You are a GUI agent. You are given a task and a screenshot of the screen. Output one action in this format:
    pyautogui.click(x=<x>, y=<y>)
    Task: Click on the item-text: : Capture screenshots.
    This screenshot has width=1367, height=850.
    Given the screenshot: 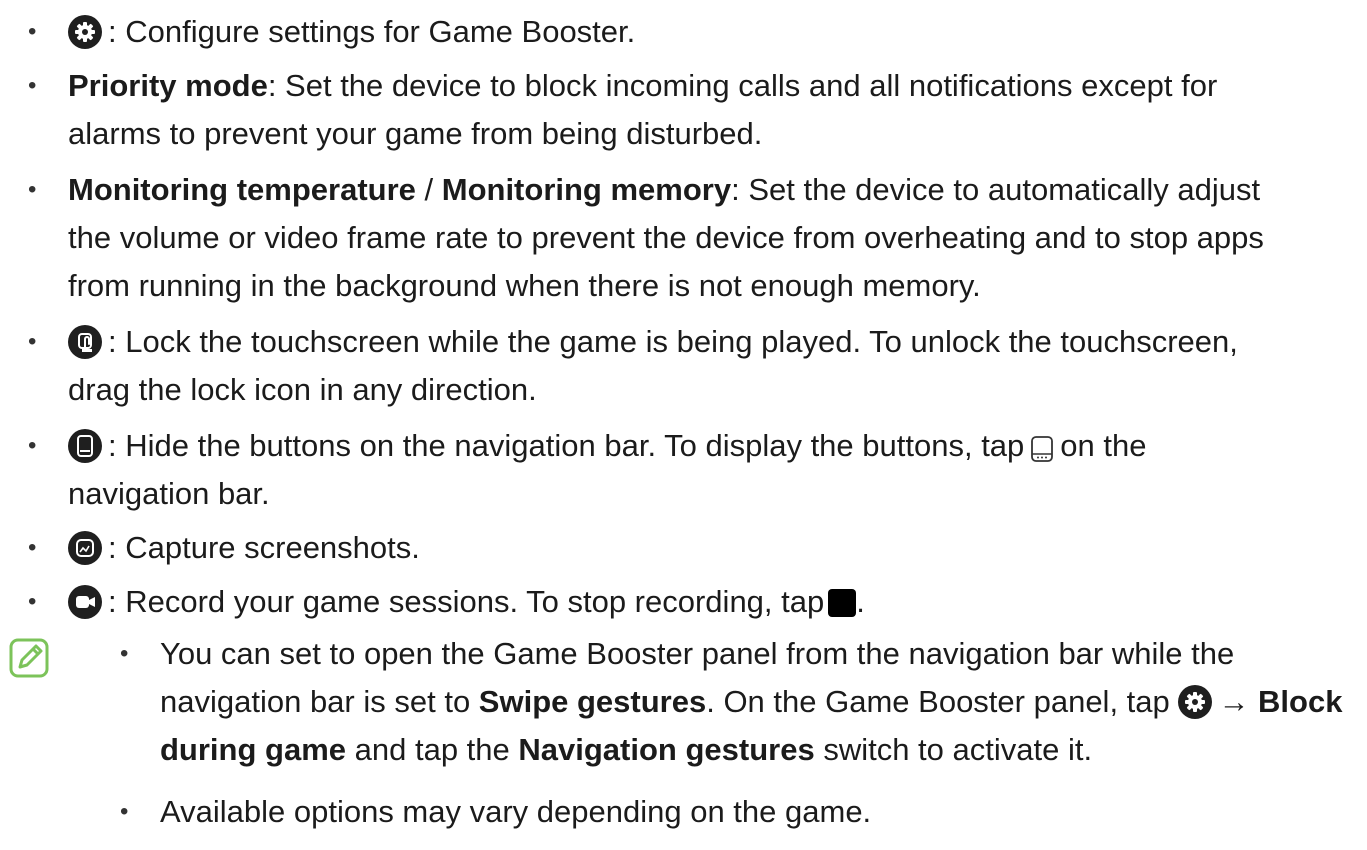 What is the action you would take?
    pyautogui.click(x=264, y=547)
    